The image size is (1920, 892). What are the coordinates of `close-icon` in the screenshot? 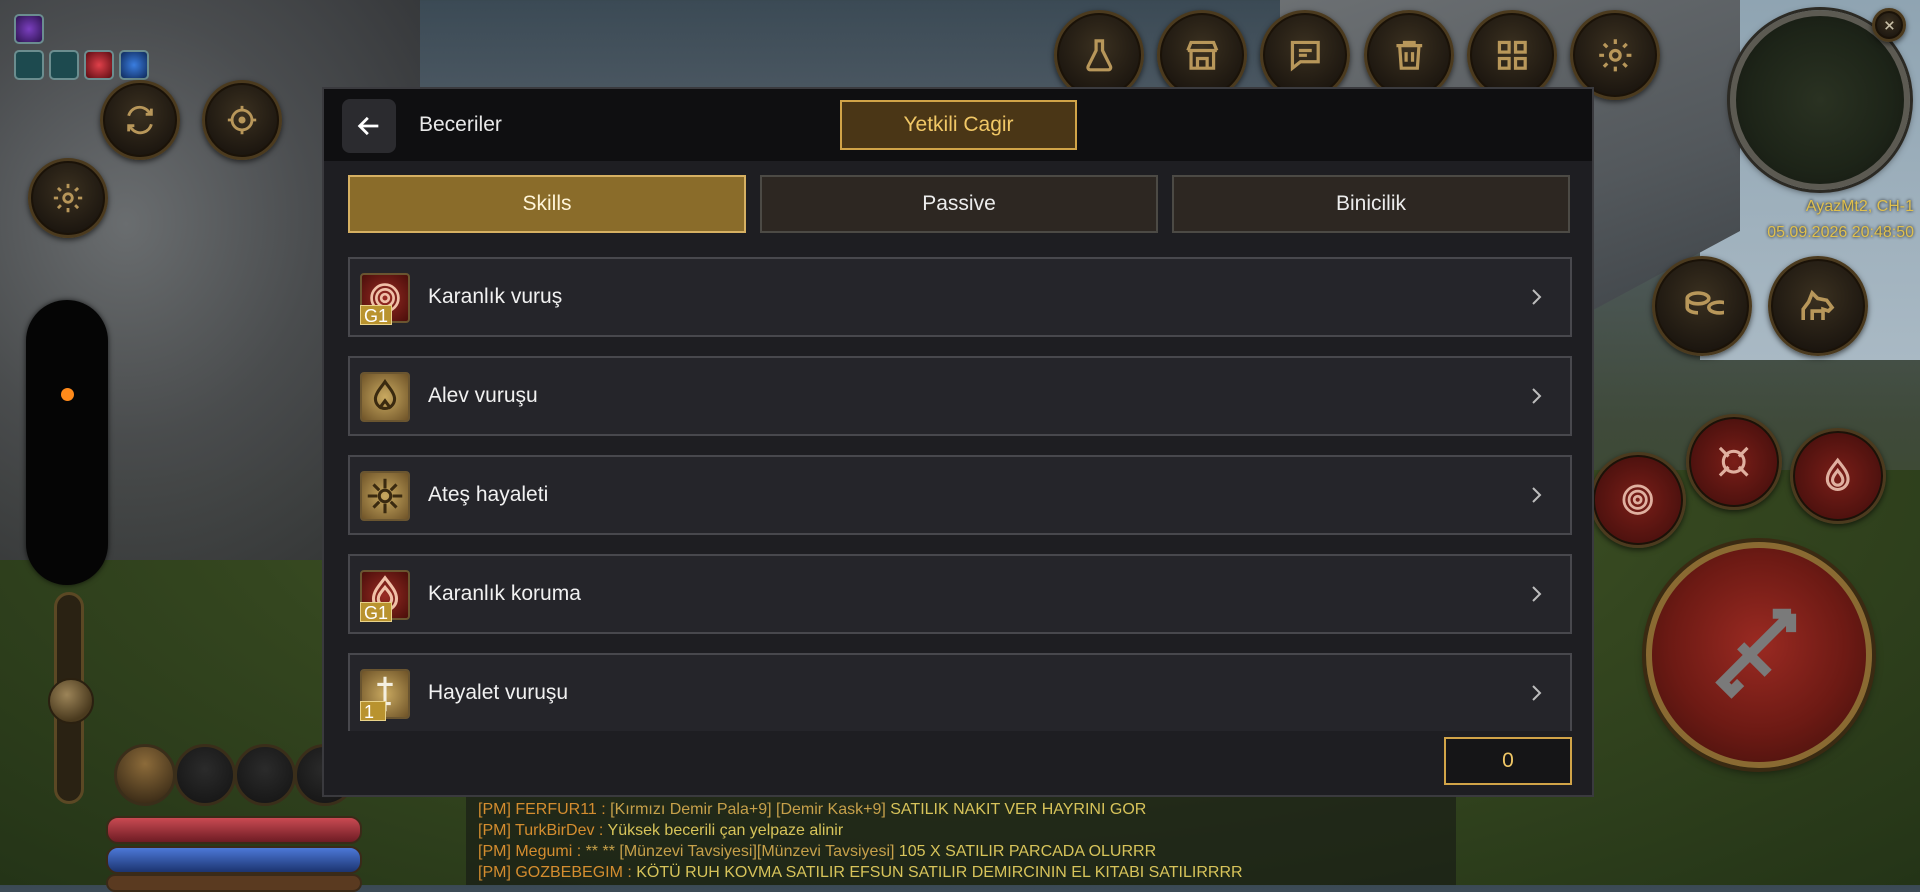 It's located at (1889, 25).